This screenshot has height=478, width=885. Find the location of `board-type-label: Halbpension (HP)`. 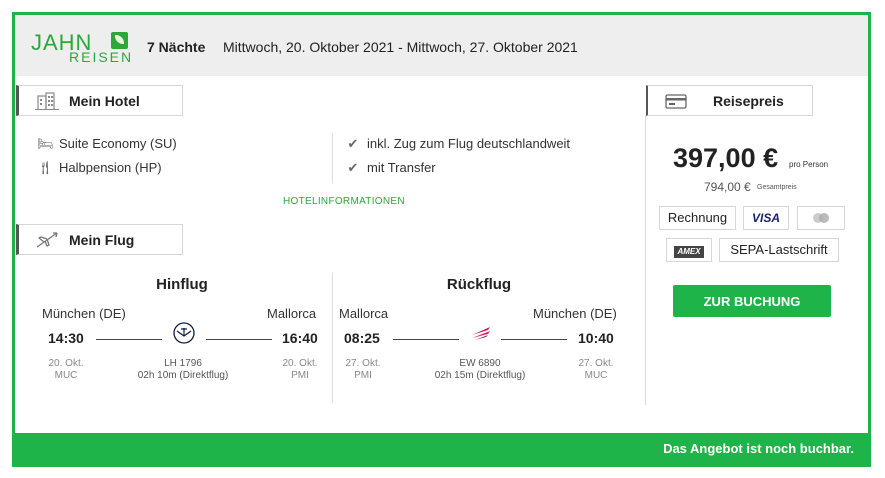

board-type-label: Halbpension (HP) is located at coordinates (110, 167).